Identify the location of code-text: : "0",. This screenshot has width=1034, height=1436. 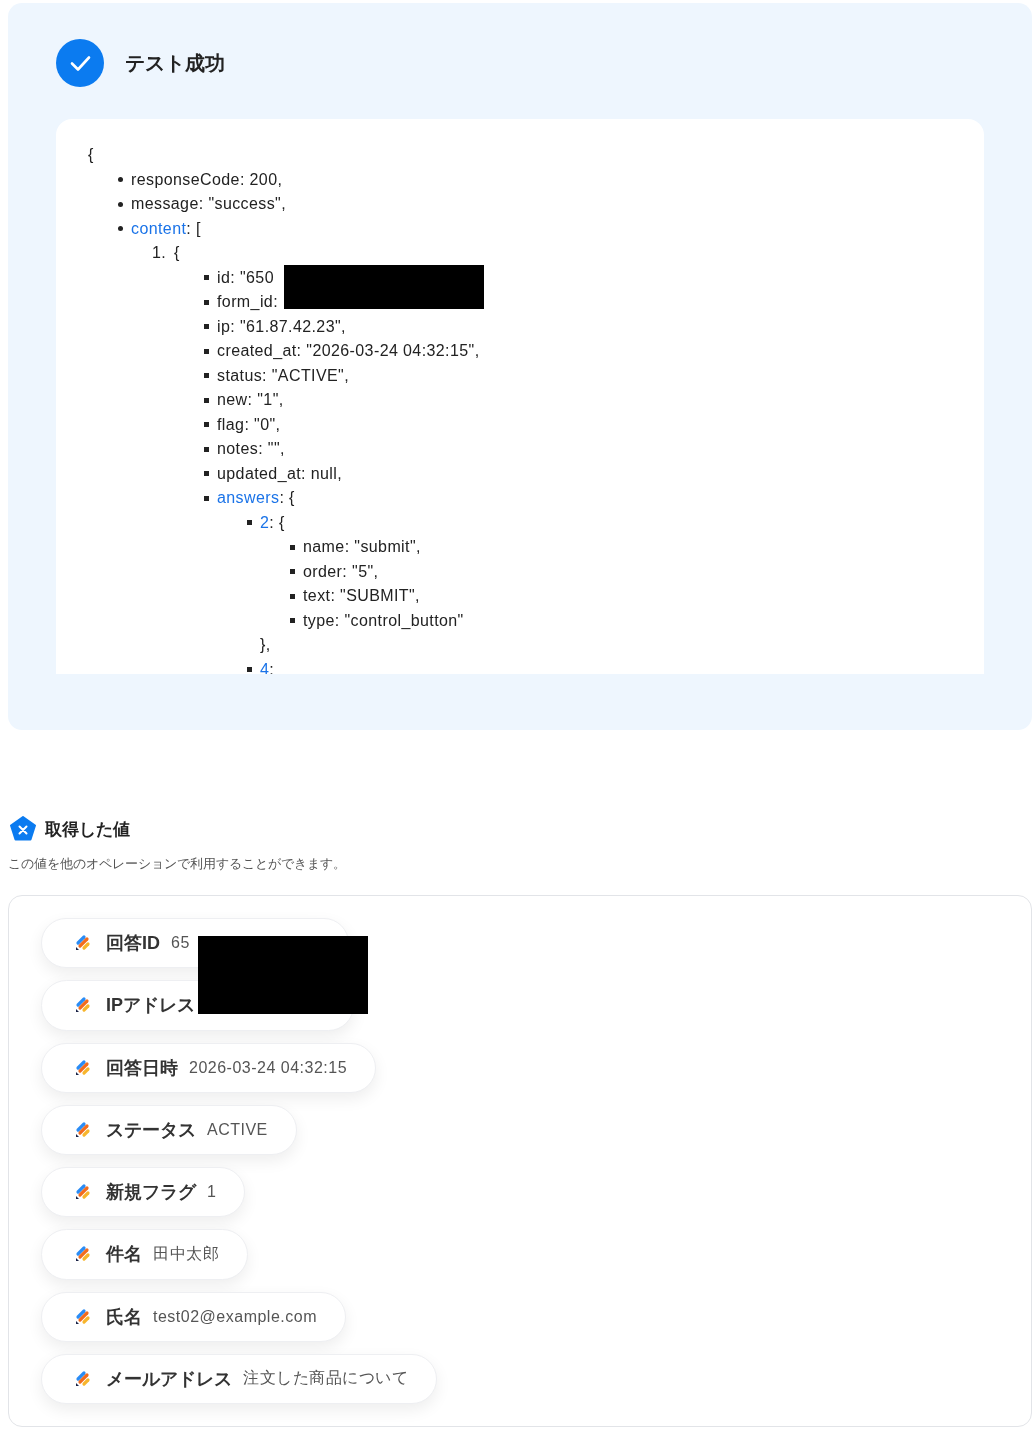
(262, 424).